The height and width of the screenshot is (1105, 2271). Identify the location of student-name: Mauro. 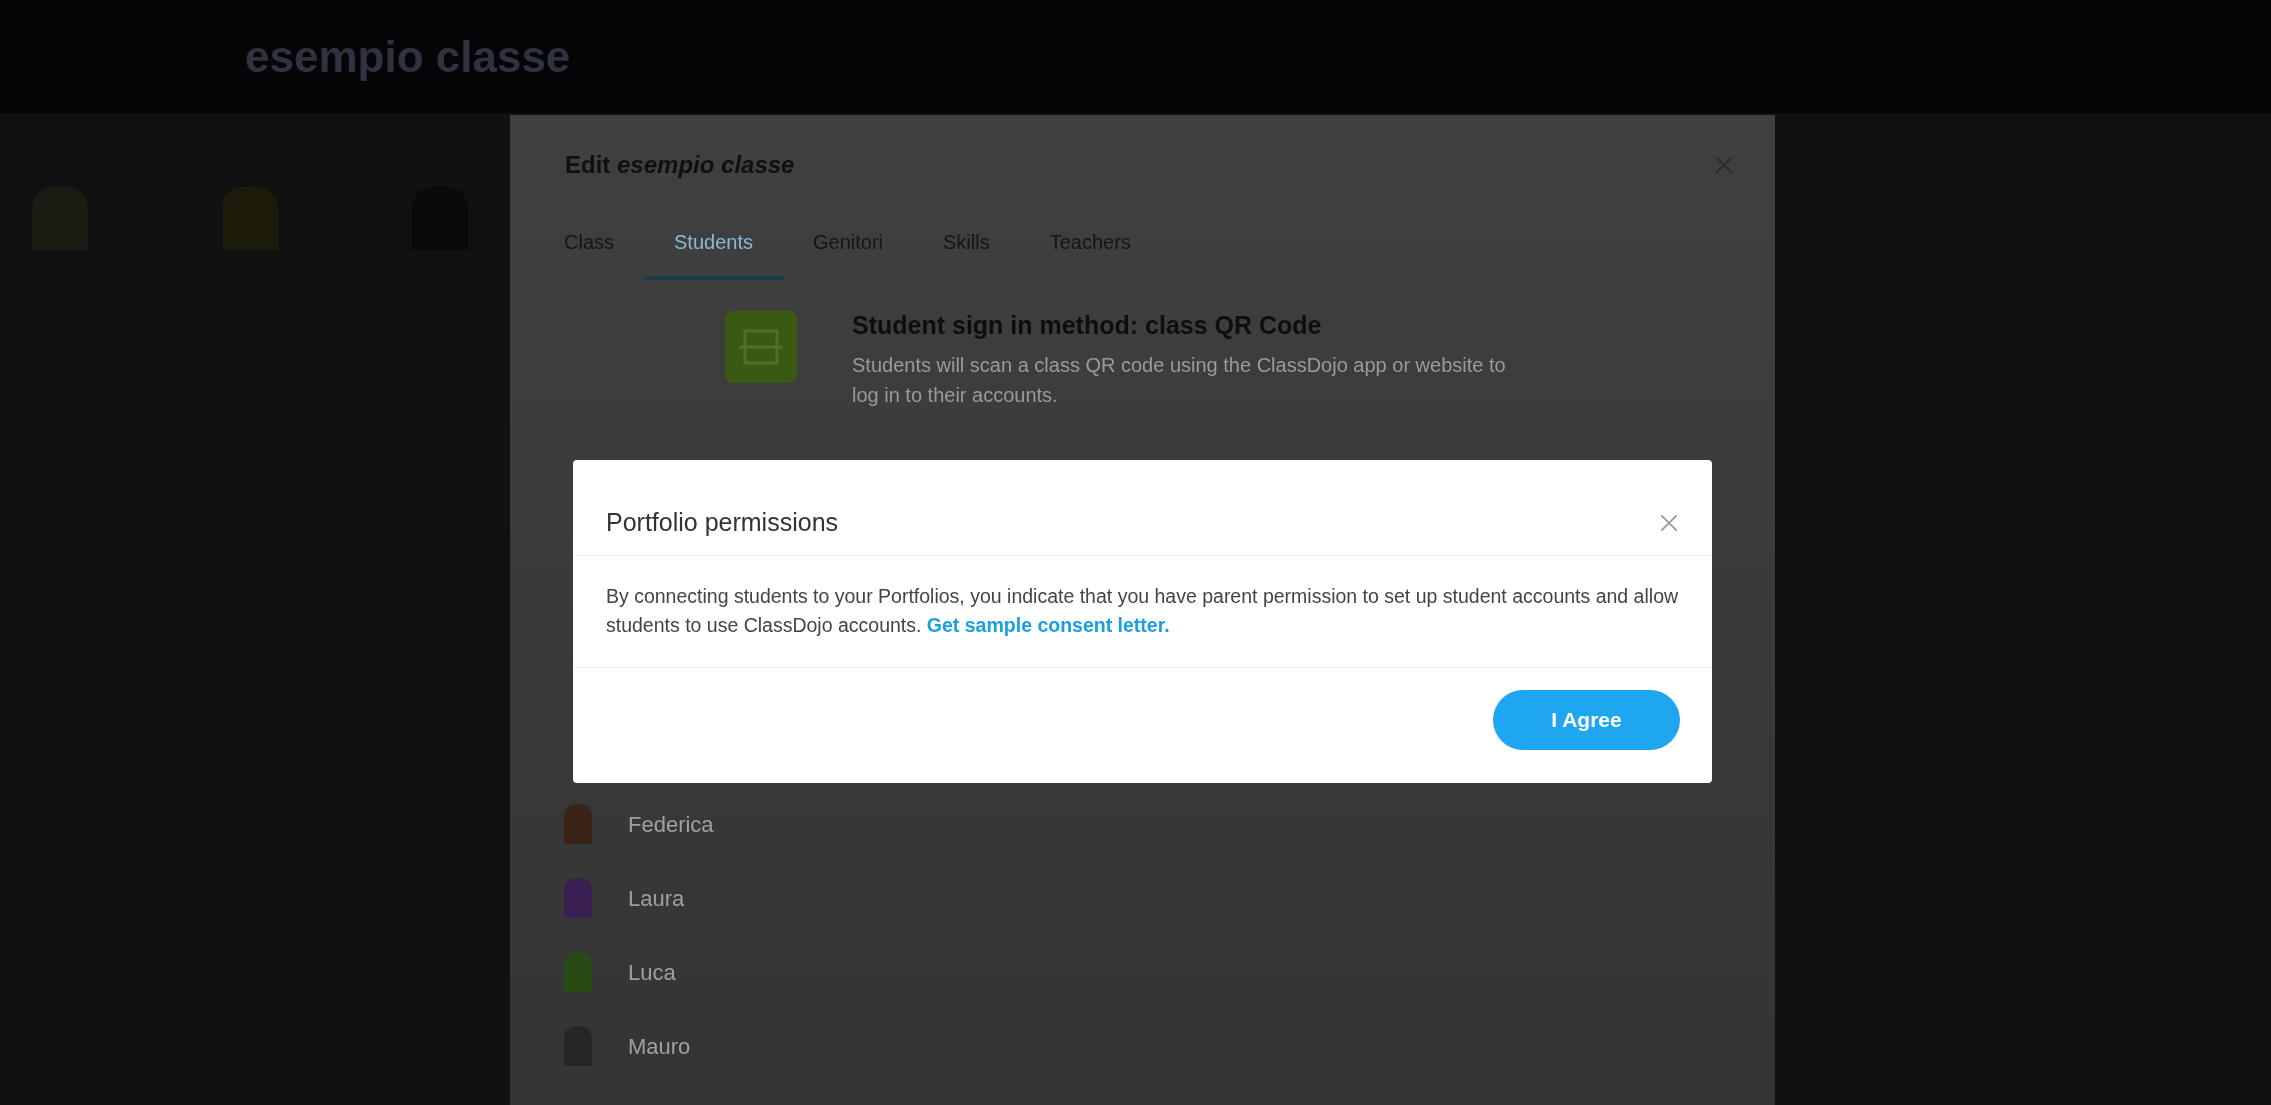
(659, 1047).